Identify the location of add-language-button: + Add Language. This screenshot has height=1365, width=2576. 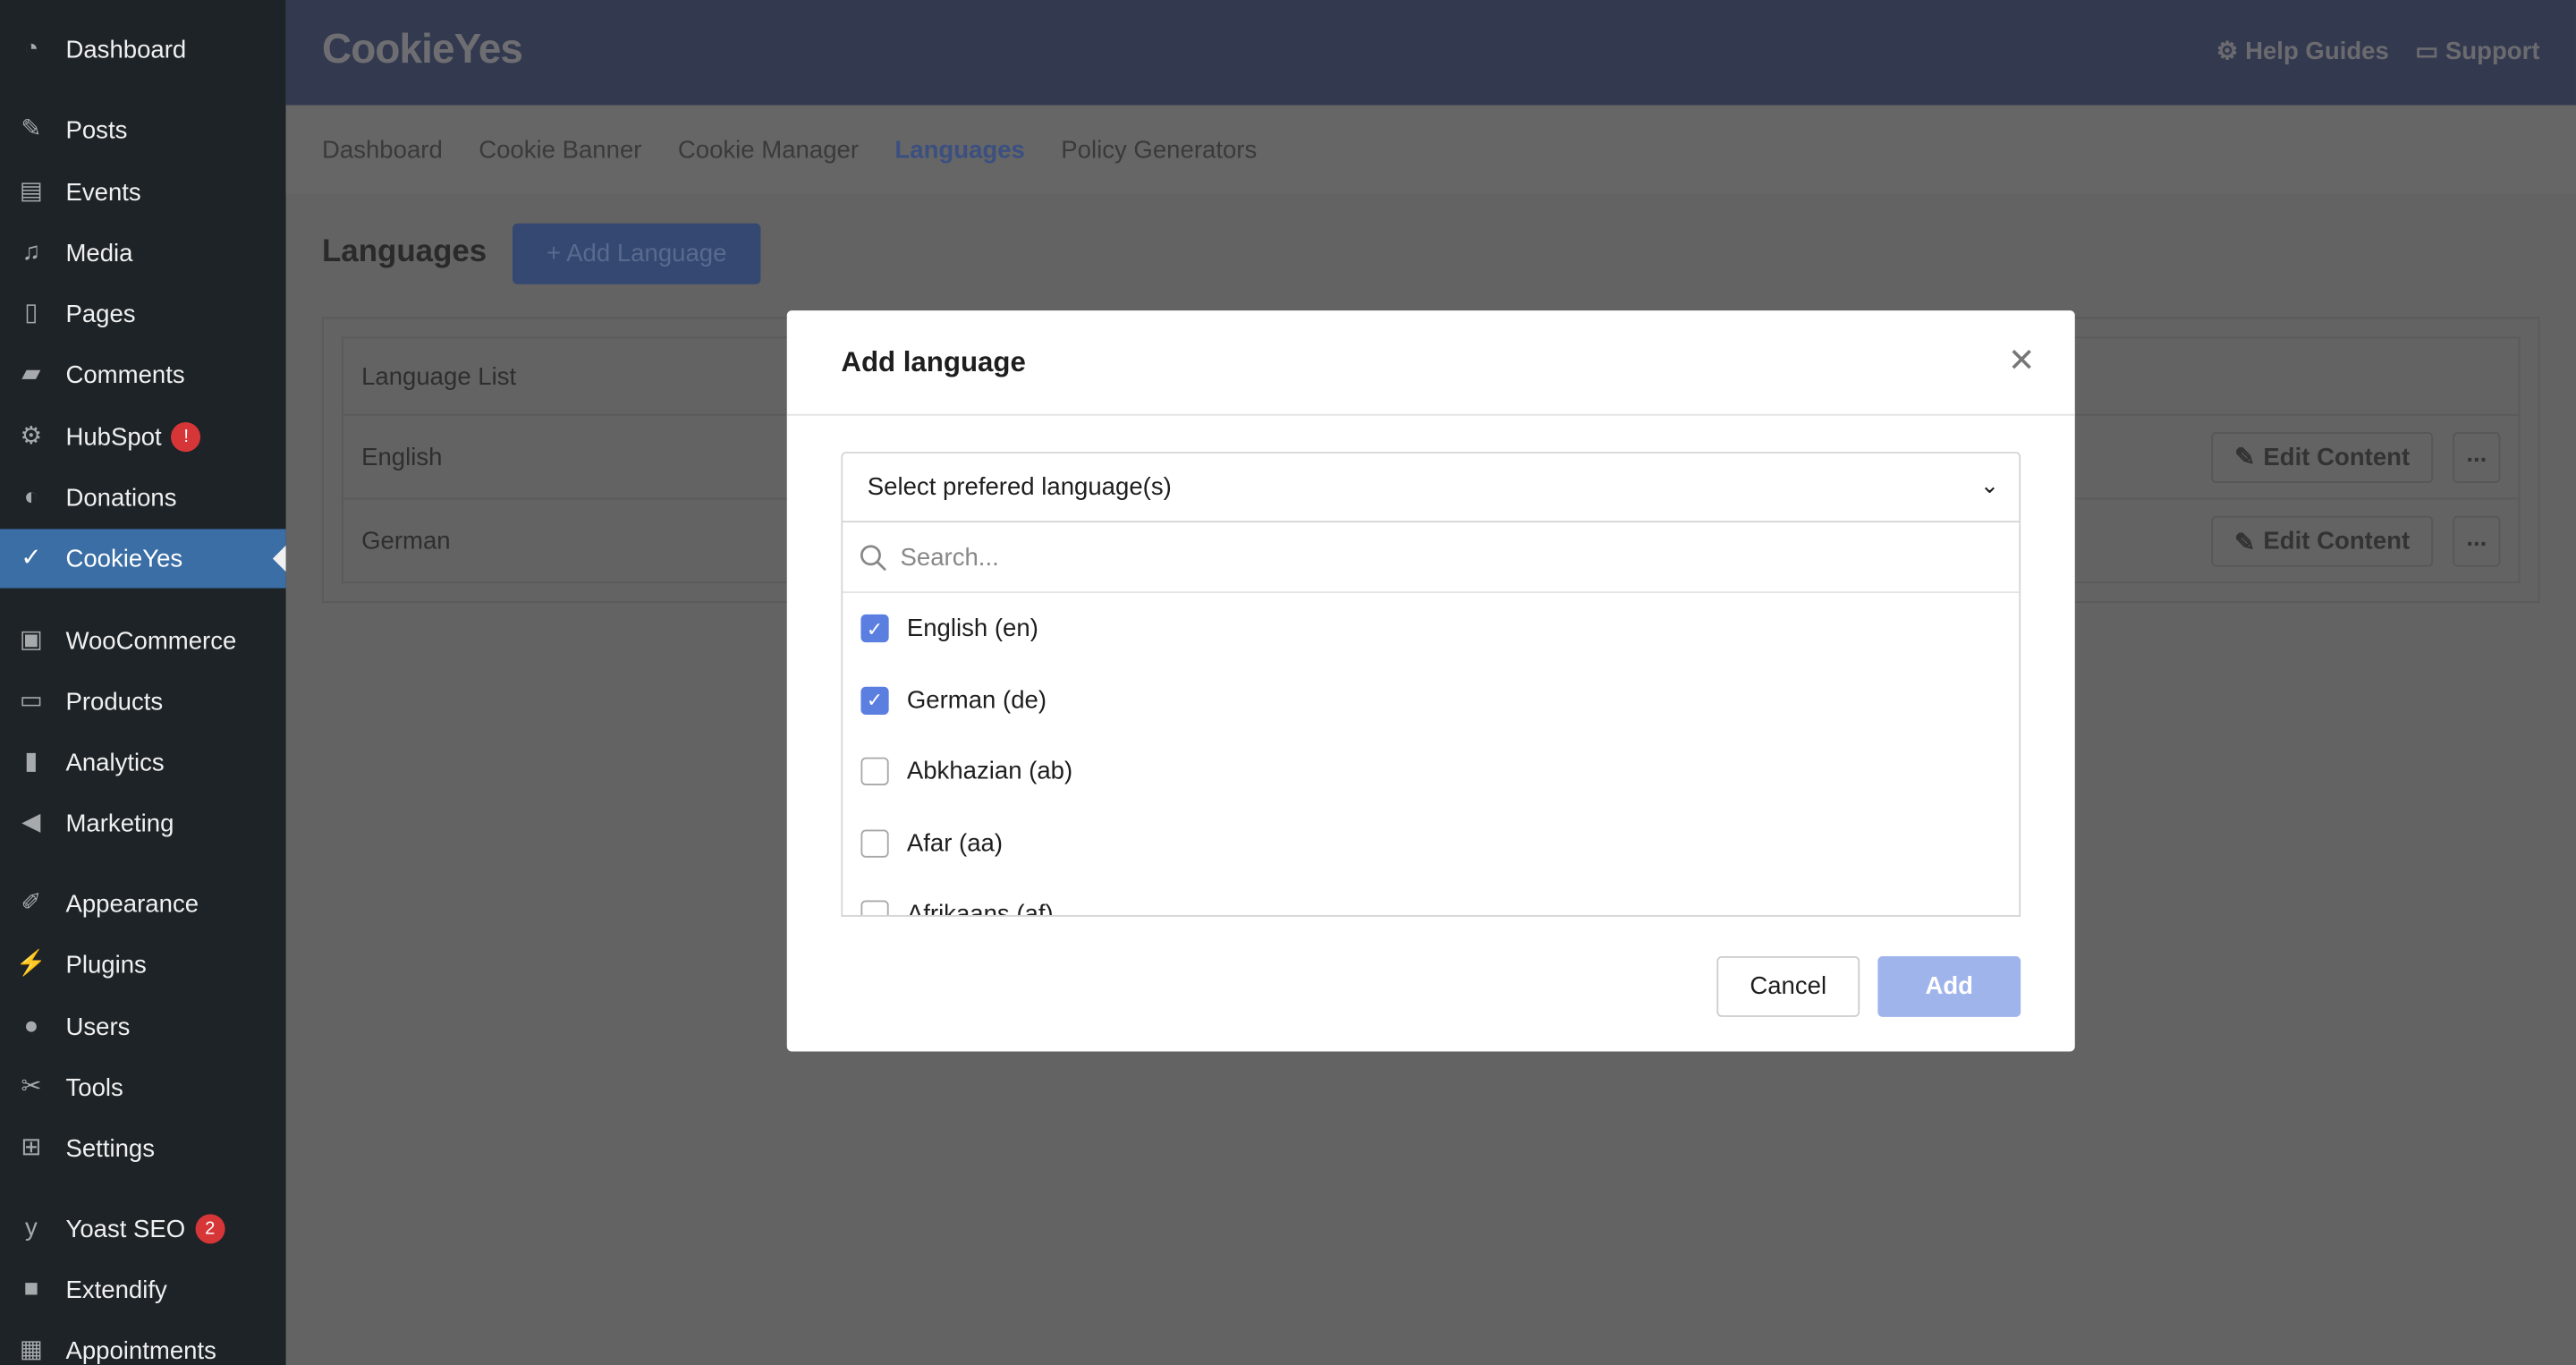
(637, 254).